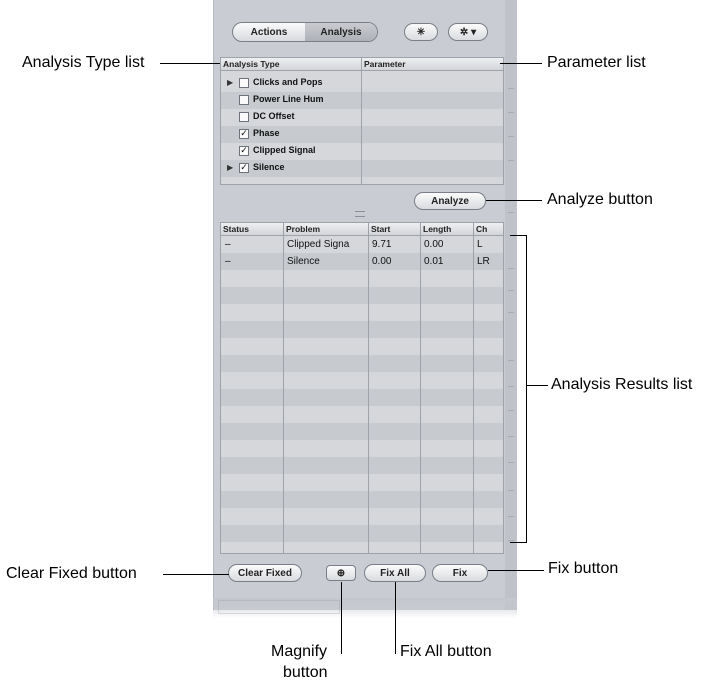  I want to click on callout-magnify-button-line1: Magnify, so click(299, 651).